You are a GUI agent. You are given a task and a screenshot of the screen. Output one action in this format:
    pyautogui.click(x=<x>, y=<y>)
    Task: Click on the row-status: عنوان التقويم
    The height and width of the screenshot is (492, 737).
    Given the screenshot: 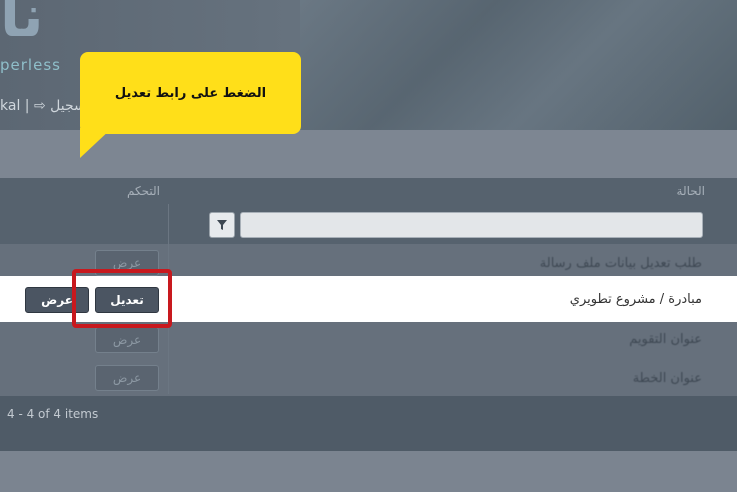 What is the action you would take?
    pyautogui.click(x=665, y=339)
    